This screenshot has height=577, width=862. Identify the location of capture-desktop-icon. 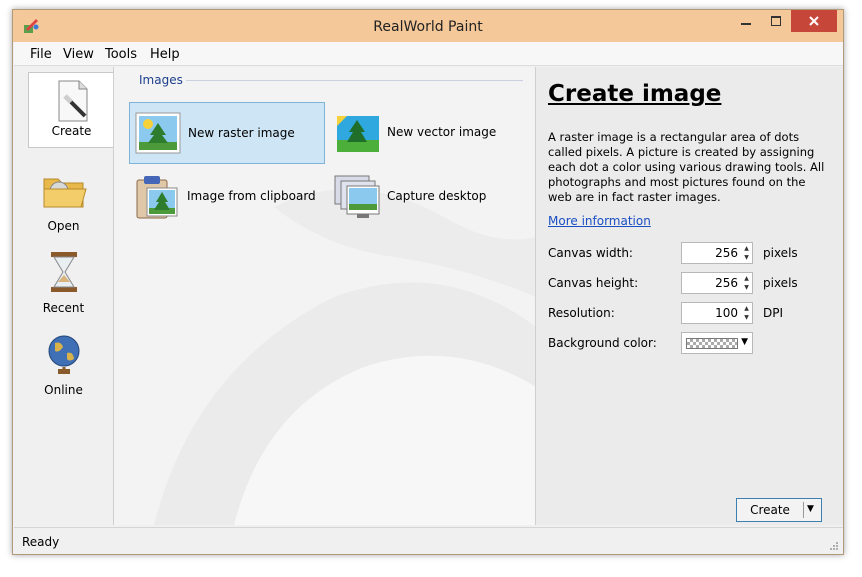
(357, 196).